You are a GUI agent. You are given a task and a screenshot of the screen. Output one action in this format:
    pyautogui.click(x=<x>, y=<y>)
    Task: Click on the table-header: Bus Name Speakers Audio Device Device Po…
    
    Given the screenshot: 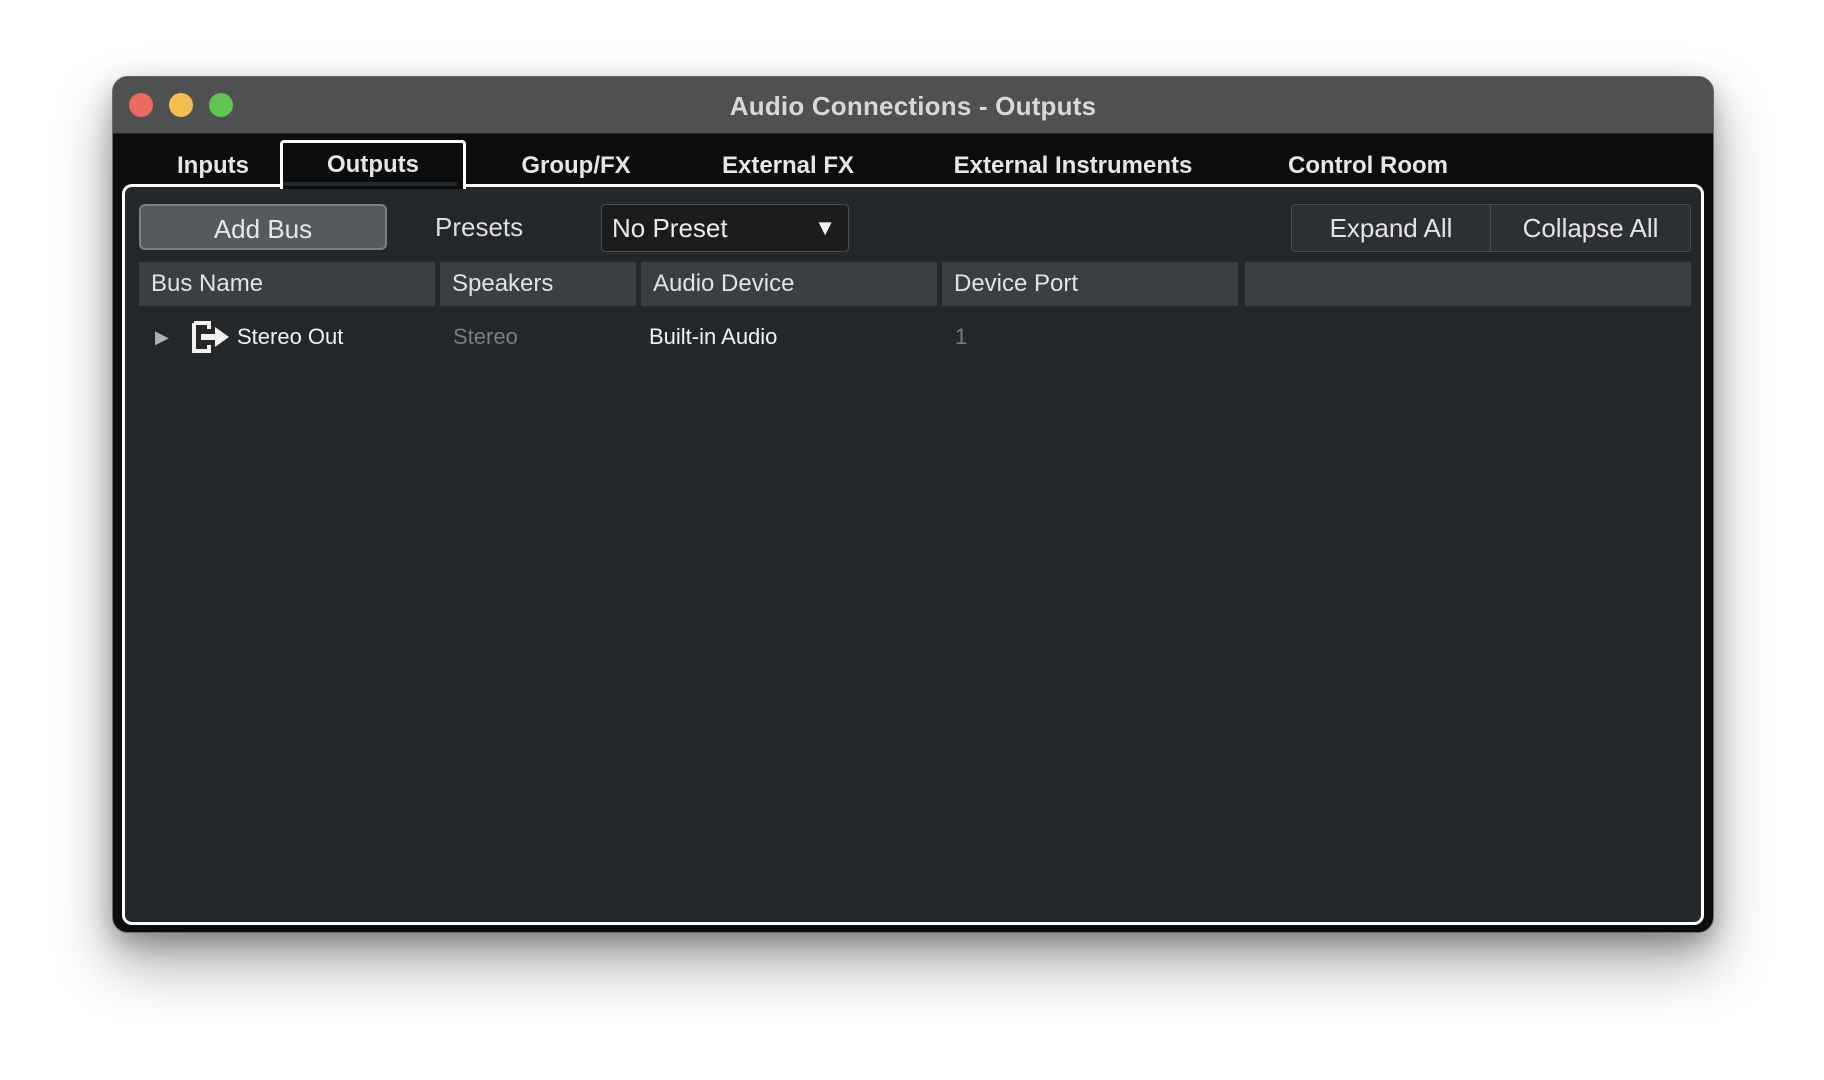 What is the action you would take?
    pyautogui.click(x=915, y=284)
    